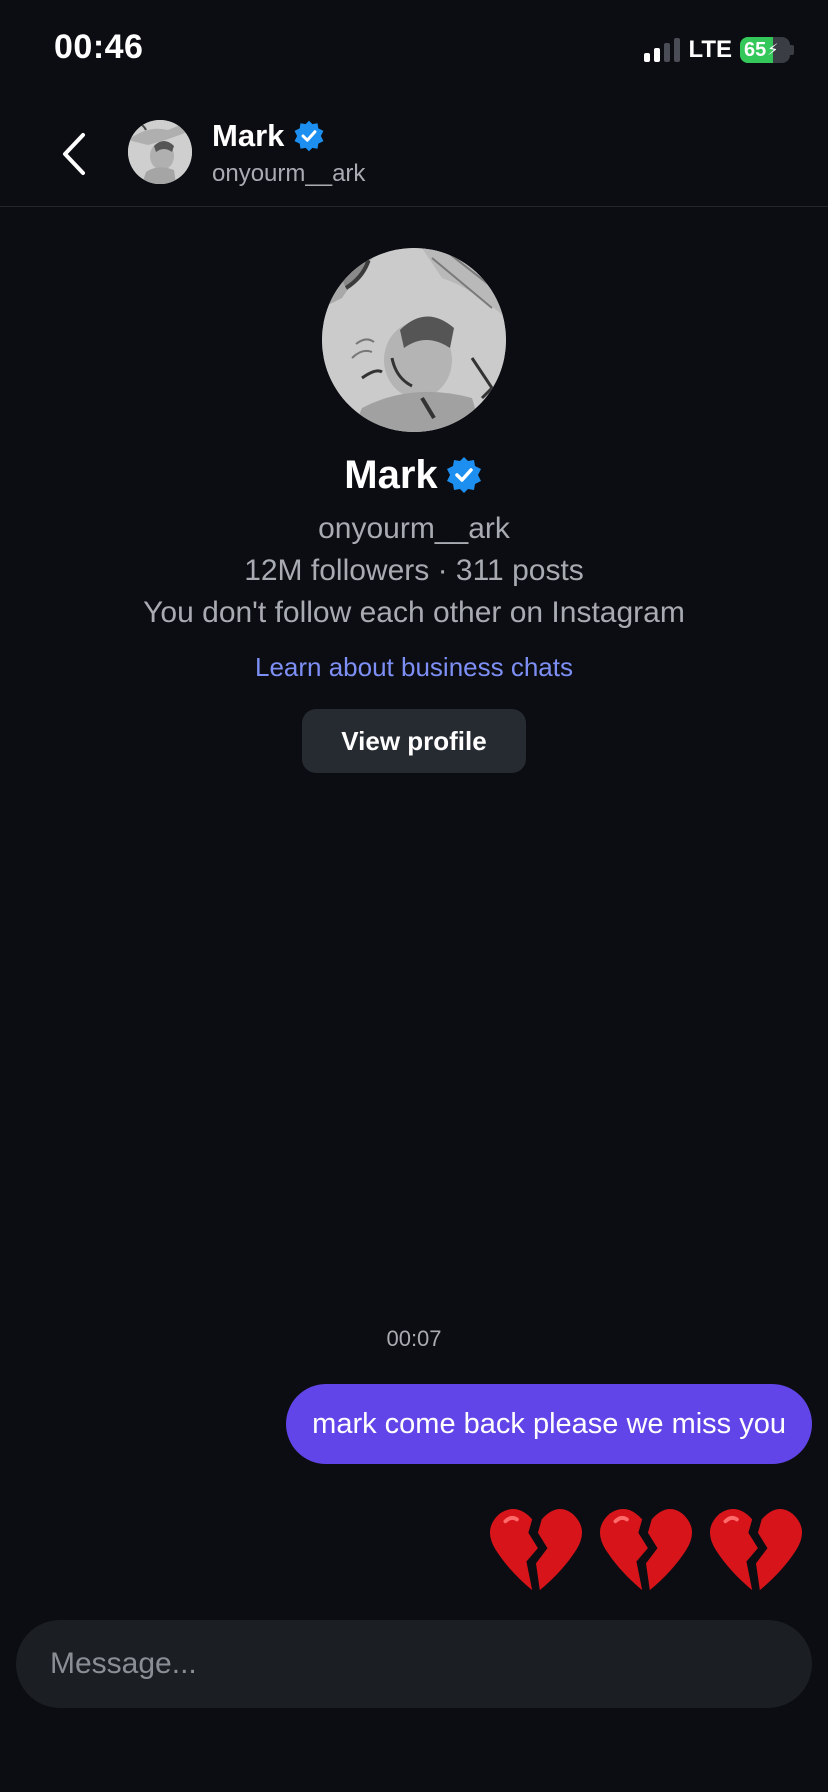  Describe the element at coordinates (248, 135) in the screenshot. I see `header-name: Mark` at that location.